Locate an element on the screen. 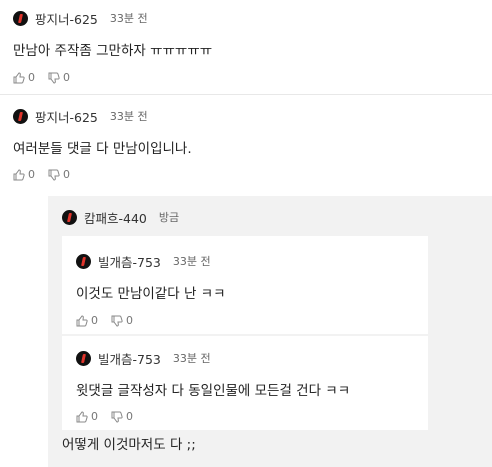 This screenshot has width=492, height=467. subreply-text: 이것도 만남이같다 난 ㅋㅋ is located at coordinates (151, 294).